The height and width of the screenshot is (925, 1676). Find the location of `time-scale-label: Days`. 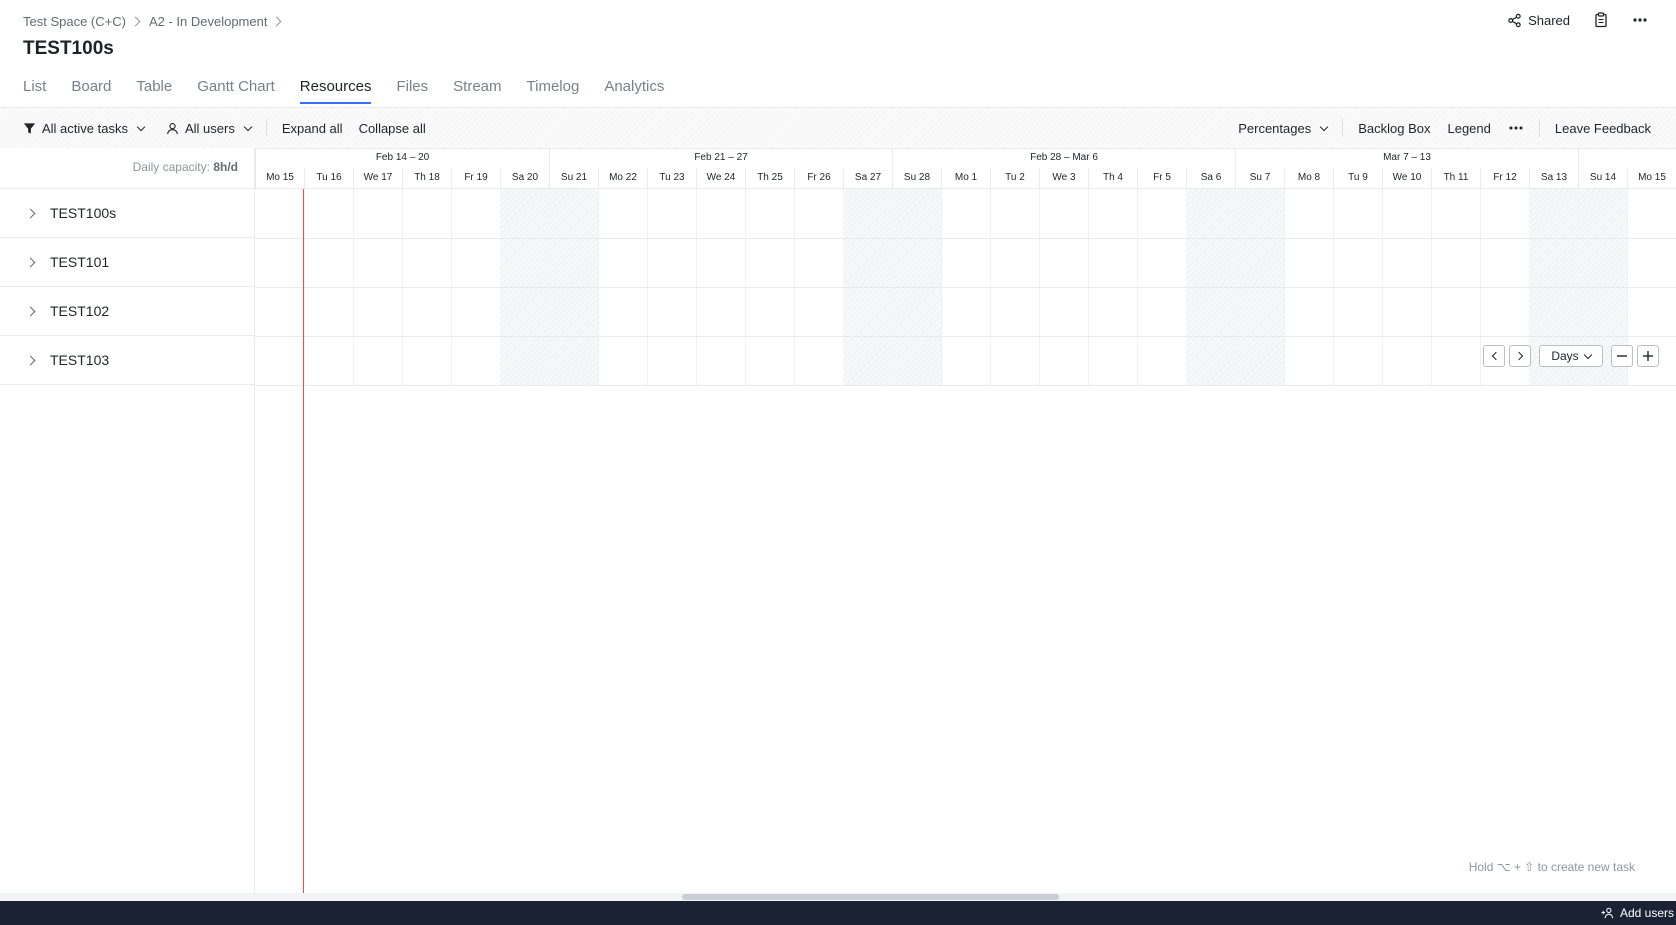

time-scale-label: Days is located at coordinates (1565, 356).